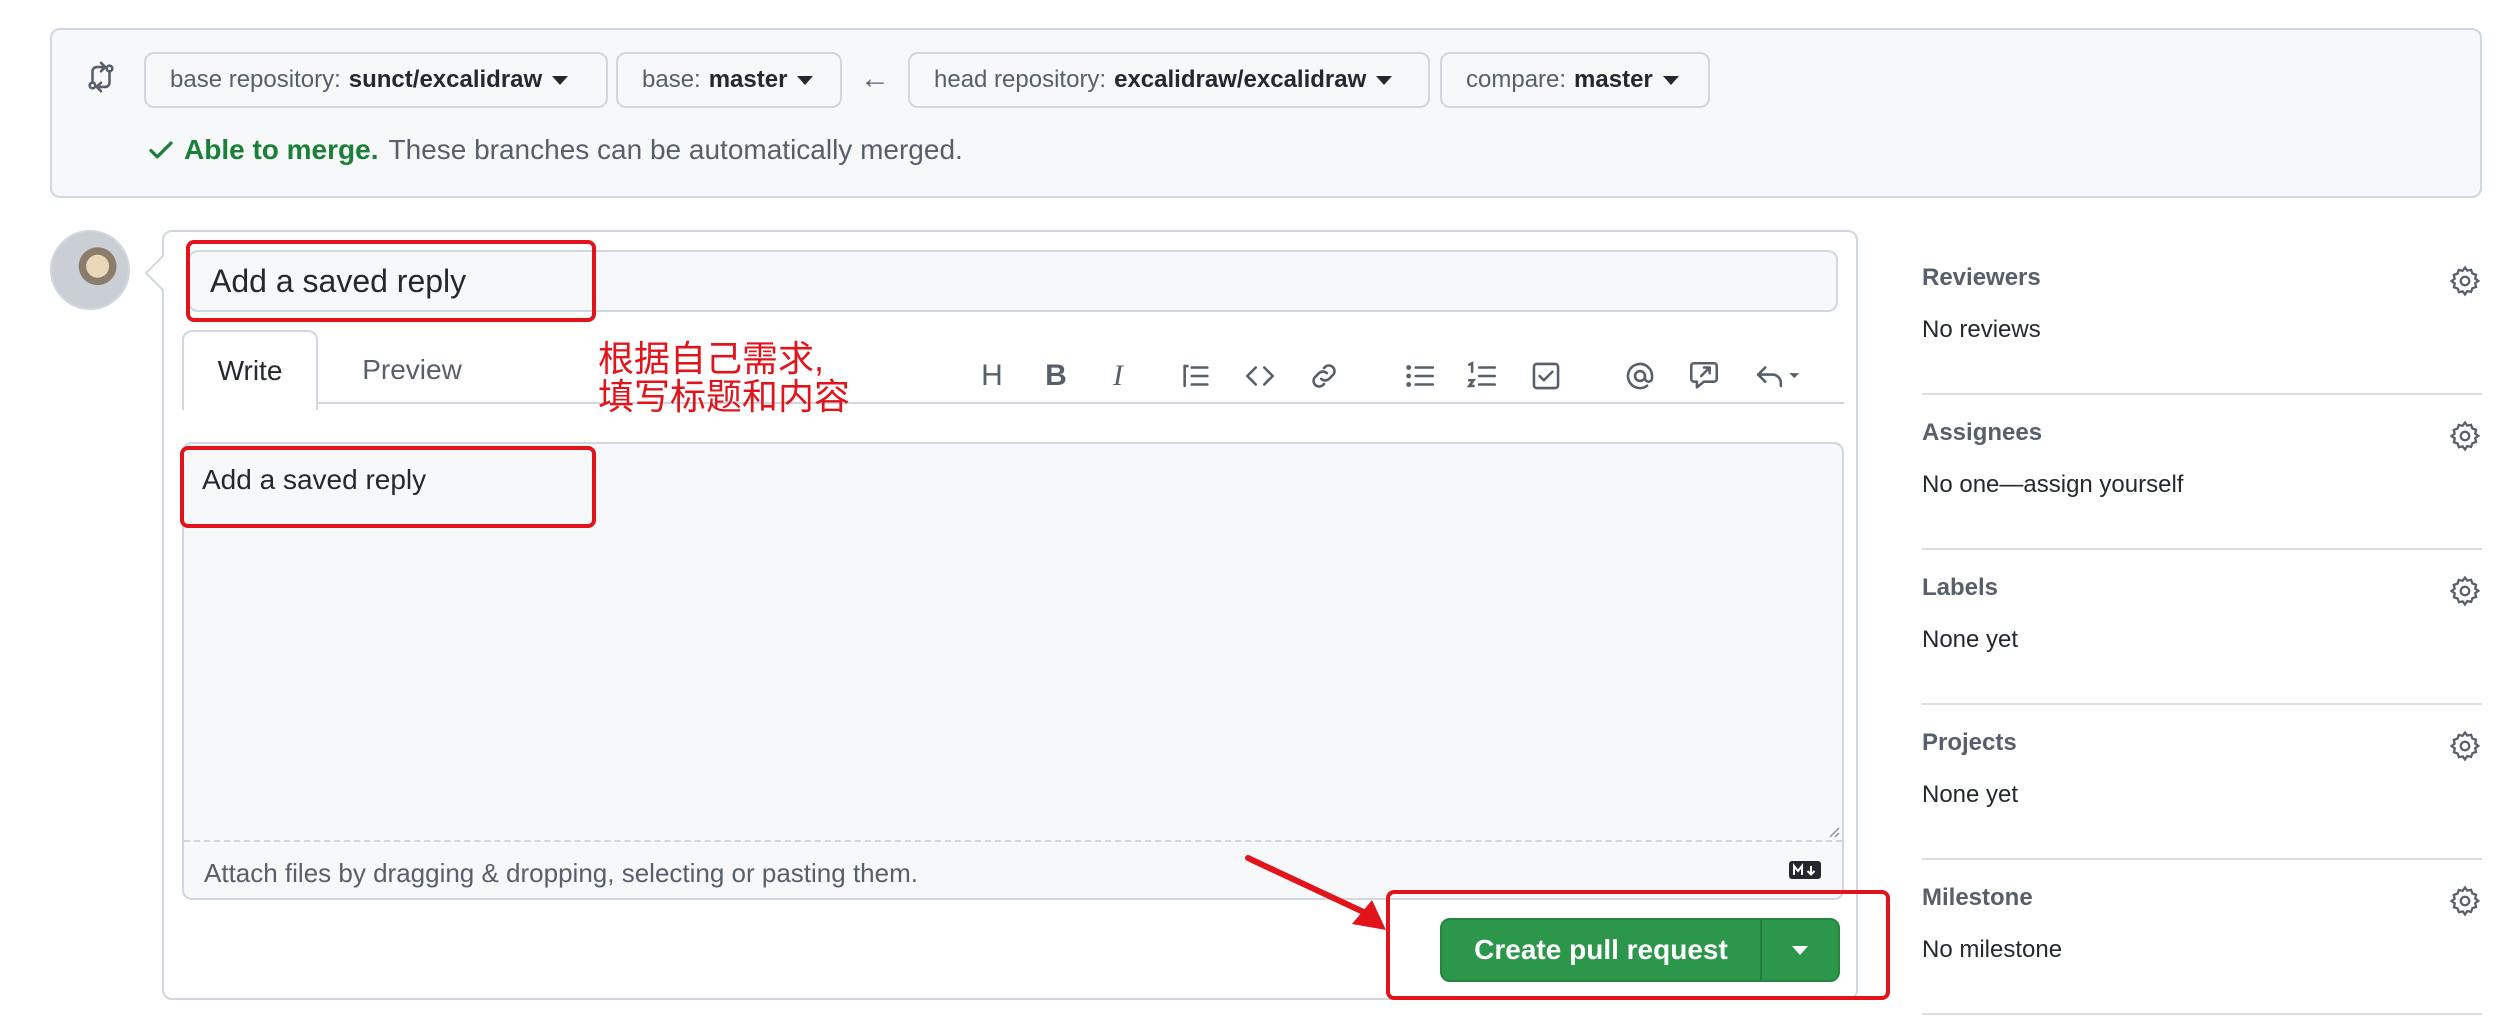 This screenshot has height=1020, width=2506. What do you see at coordinates (1981, 329) in the screenshot?
I see `sidebar-value: No reviews` at bounding box center [1981, 329].